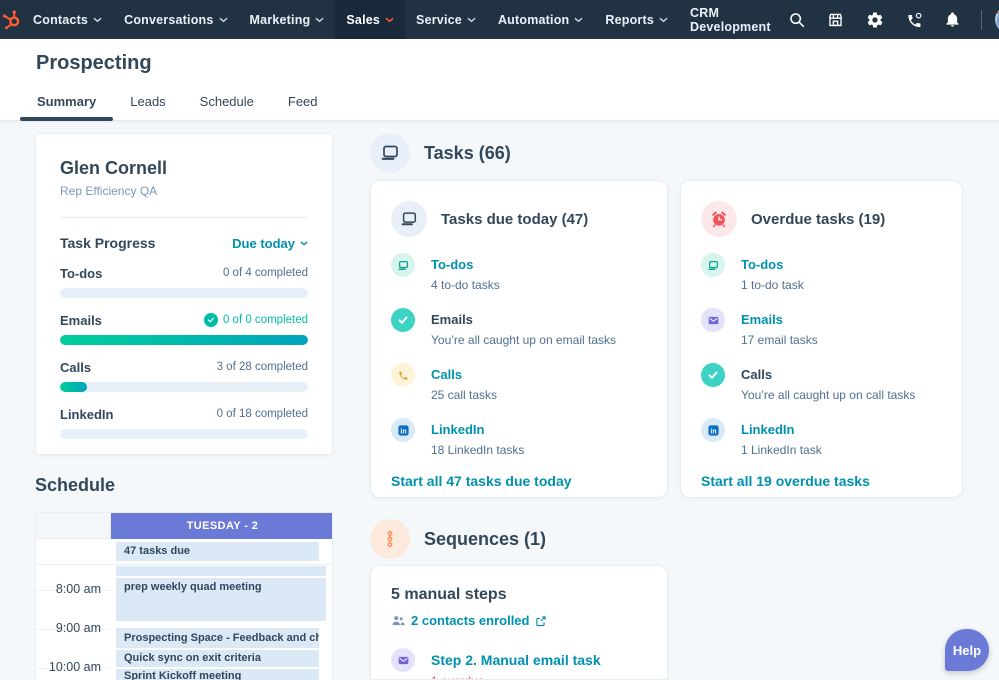  Describe the element at coordinates (81, 320) in the screenshot. I see `progress-label: Emails` at that location.